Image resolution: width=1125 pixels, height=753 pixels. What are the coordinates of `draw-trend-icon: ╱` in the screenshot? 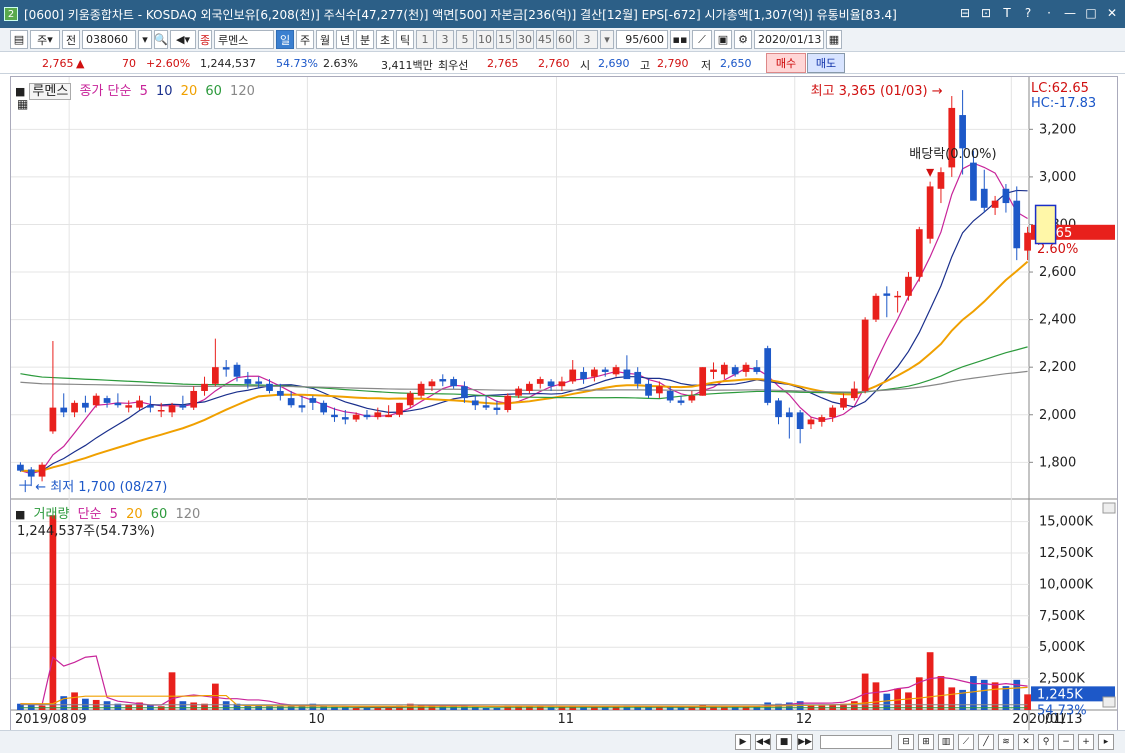 It's located at (986, 742).